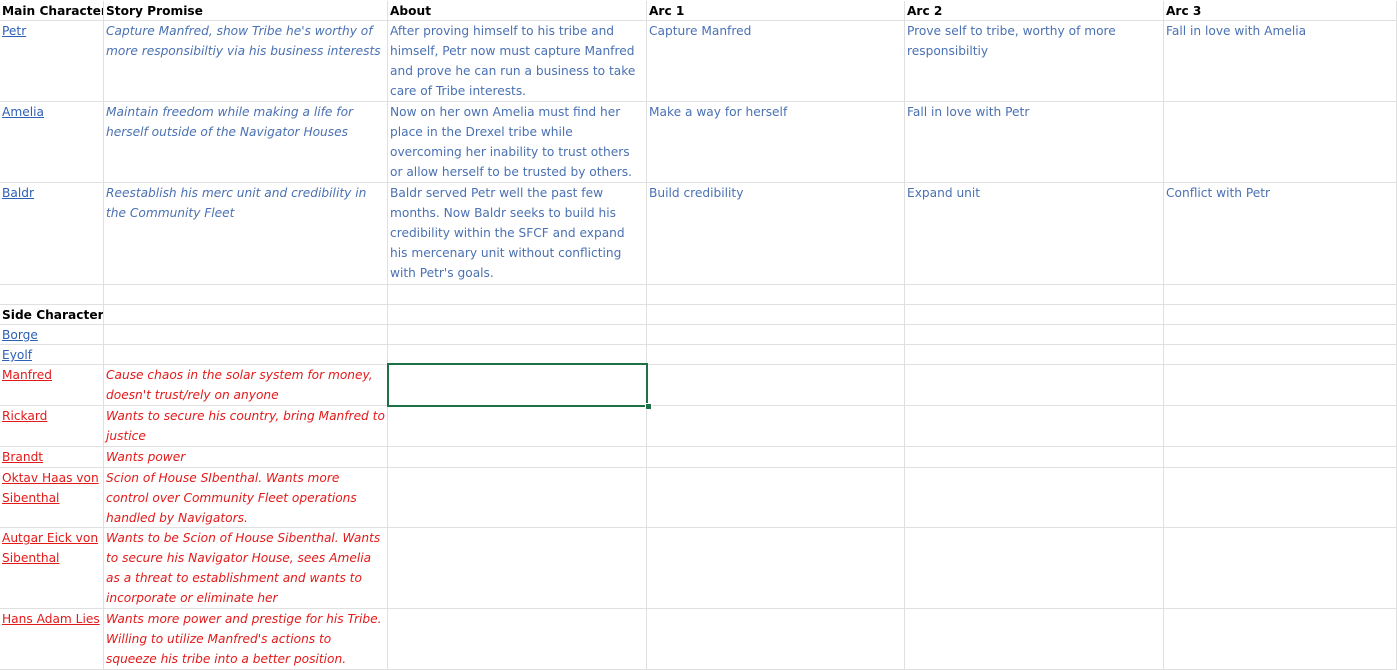 This screenshot has width=1397, height=670. I want to click on arc1-baldr: Build credibility, so click(776, 234).